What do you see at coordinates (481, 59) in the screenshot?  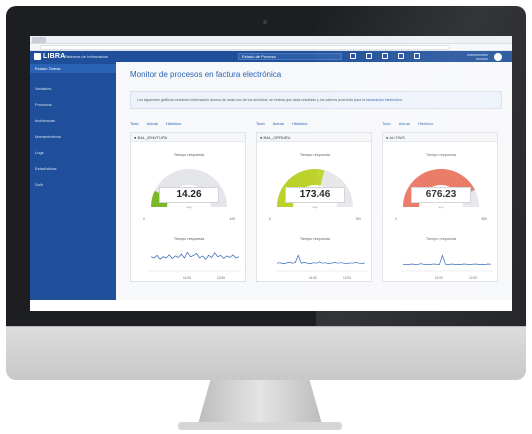 I see `user-name-line2: xxxxxxx` at bounding box center [481, 59].